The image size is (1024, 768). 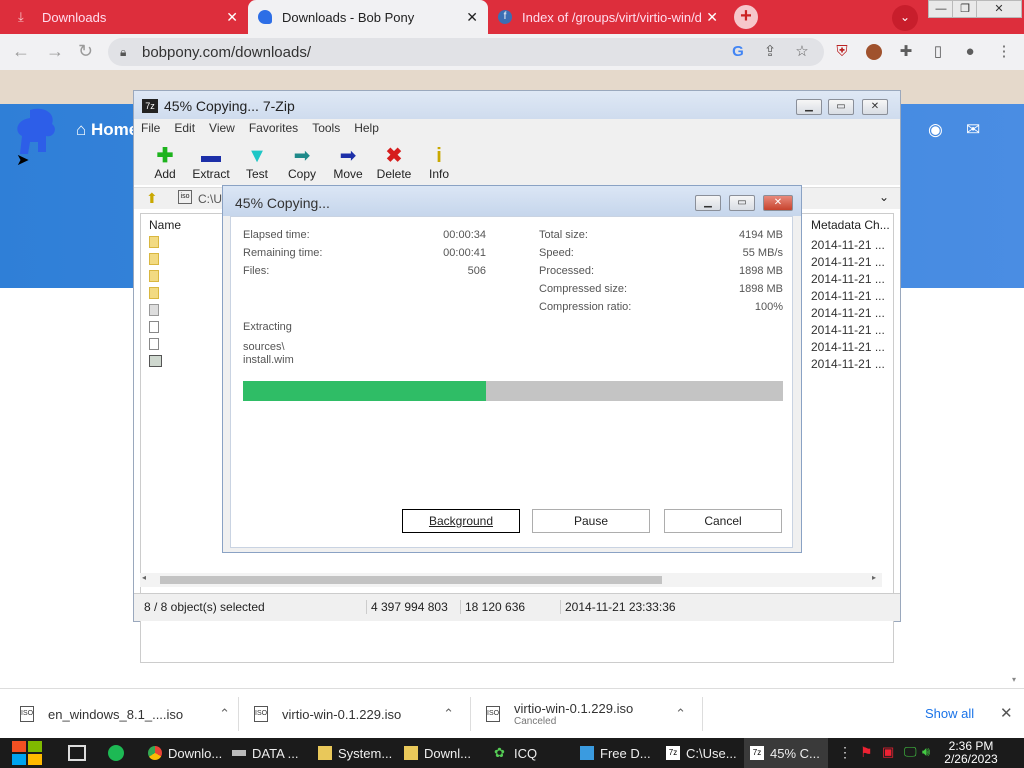 I want to click on delete-button: ✖ Delete, so click(x=394, y=163).